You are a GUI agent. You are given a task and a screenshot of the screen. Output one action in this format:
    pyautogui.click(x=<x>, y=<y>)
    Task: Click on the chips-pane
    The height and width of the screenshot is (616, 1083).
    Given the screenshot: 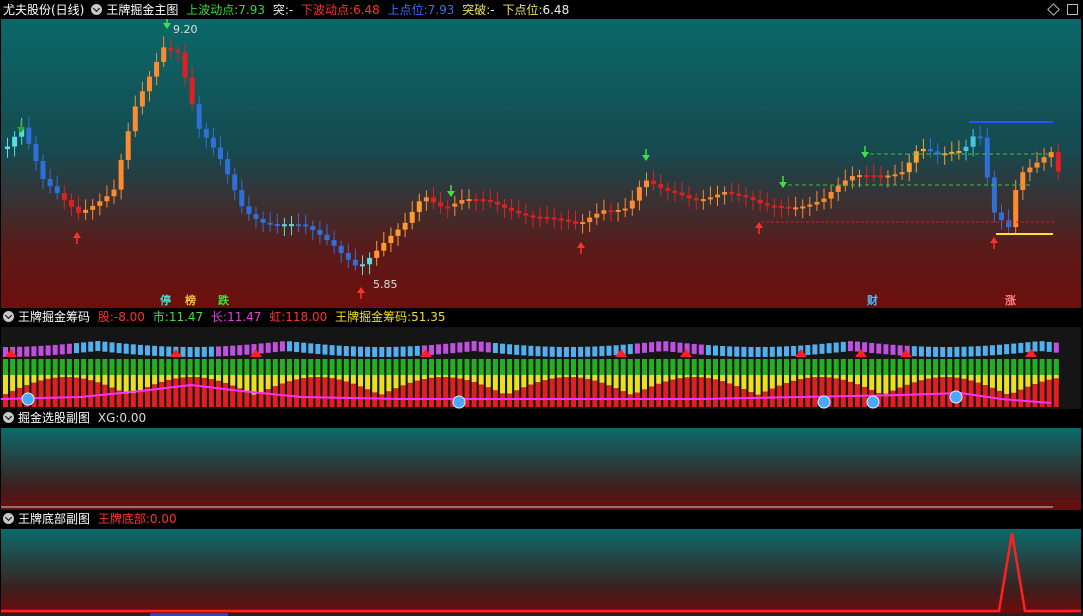 What is the action you would take?
    pyautogui.click(x=541, y=368)
    